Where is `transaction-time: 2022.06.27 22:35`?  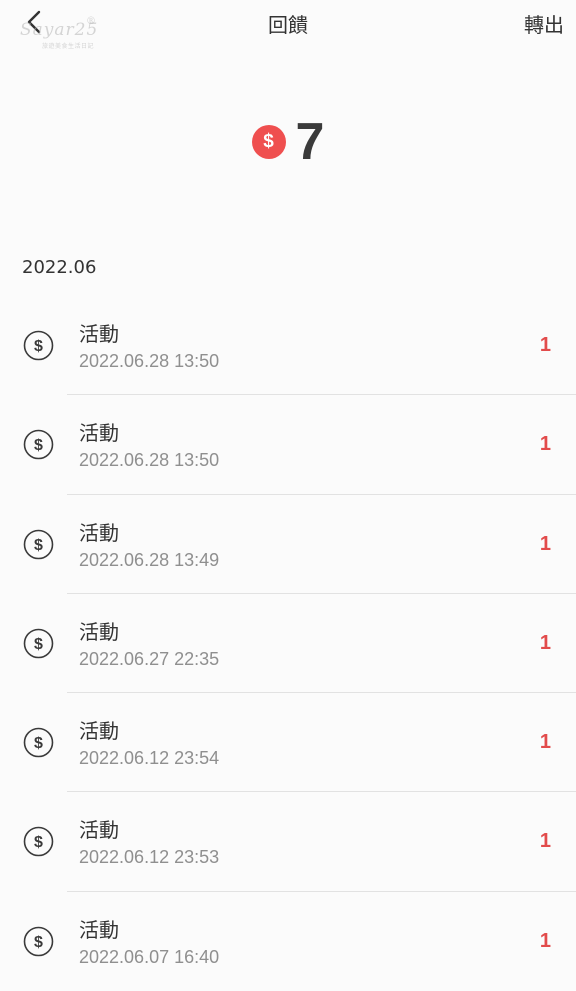 transaction-time: 2022.06.27 22:35 is located at coordinates (149, 658).